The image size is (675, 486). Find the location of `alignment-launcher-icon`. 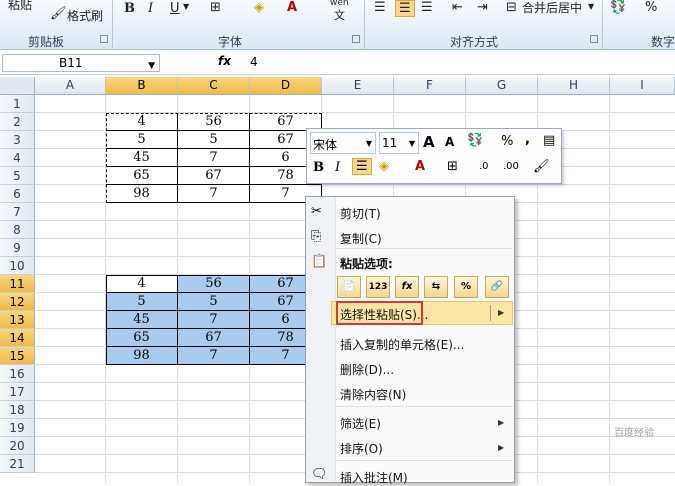

alignment-launcher-icon is located at coordinates (594, 39).